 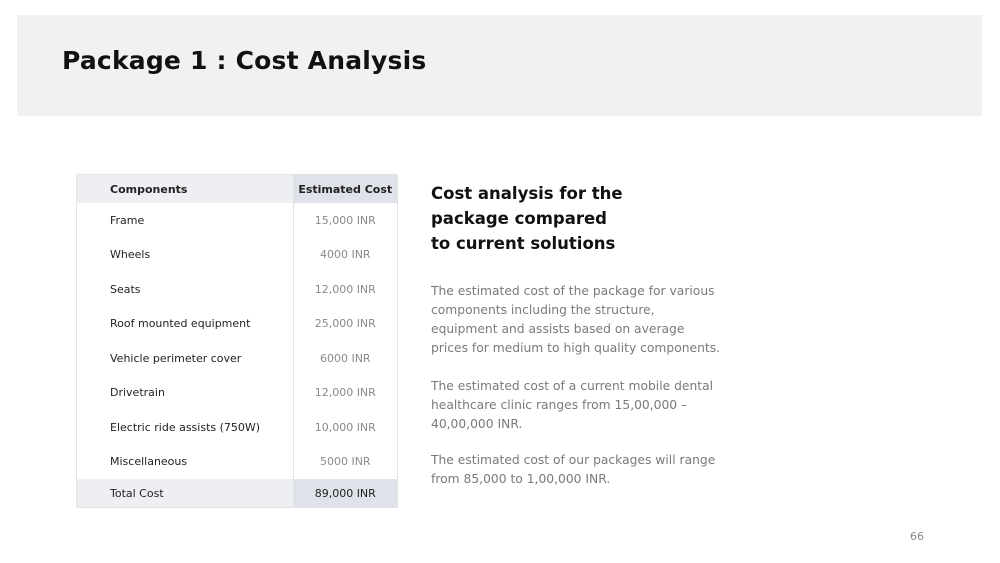 I want to click on component-cell: Wheels, so click(x=130, y=255).